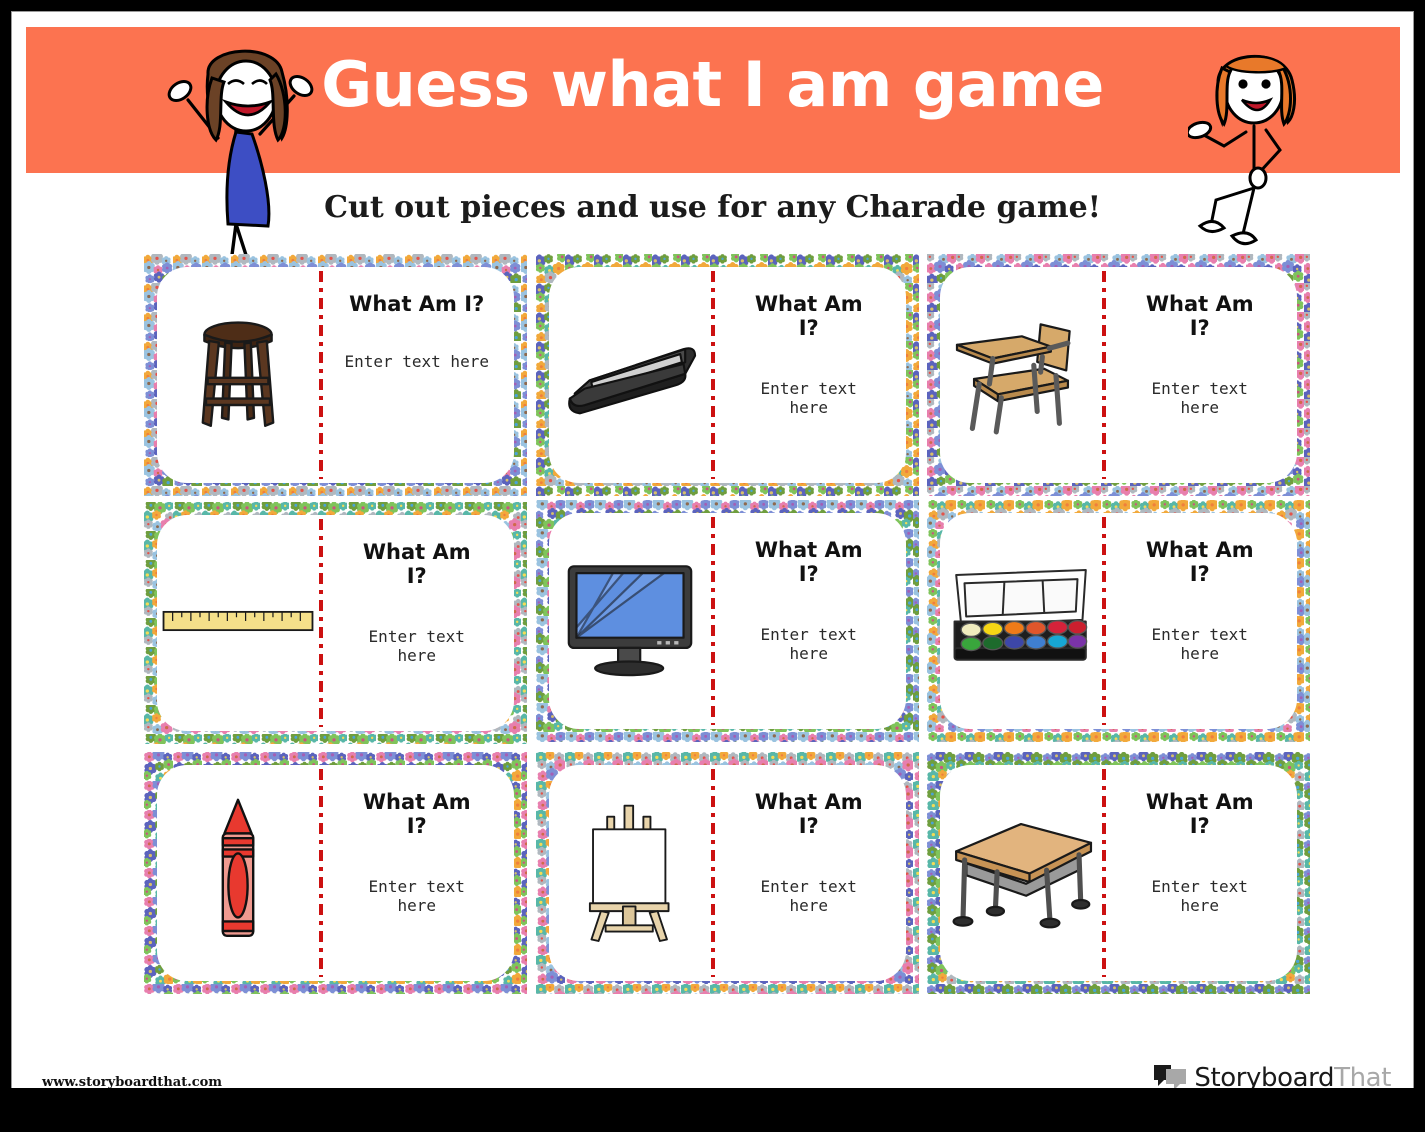 The width and height of the screenshot is (1425, 1132). I want to click on red-crayon-icon, so click(238, 873).